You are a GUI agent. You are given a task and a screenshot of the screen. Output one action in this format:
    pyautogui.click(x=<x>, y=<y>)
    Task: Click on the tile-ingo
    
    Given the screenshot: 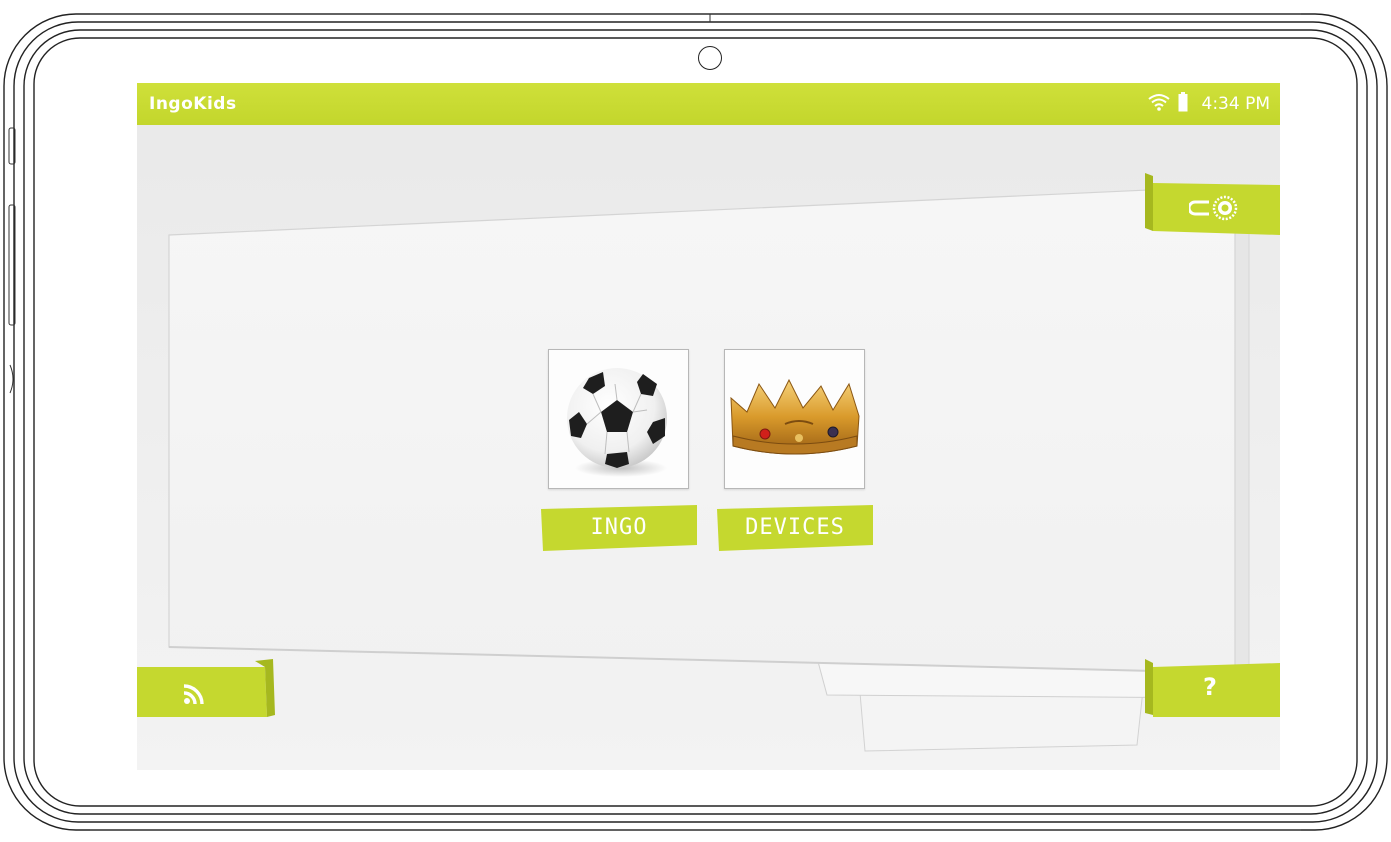 What is the action you would take?
    pyautogui.click(x=618, y=419)
    